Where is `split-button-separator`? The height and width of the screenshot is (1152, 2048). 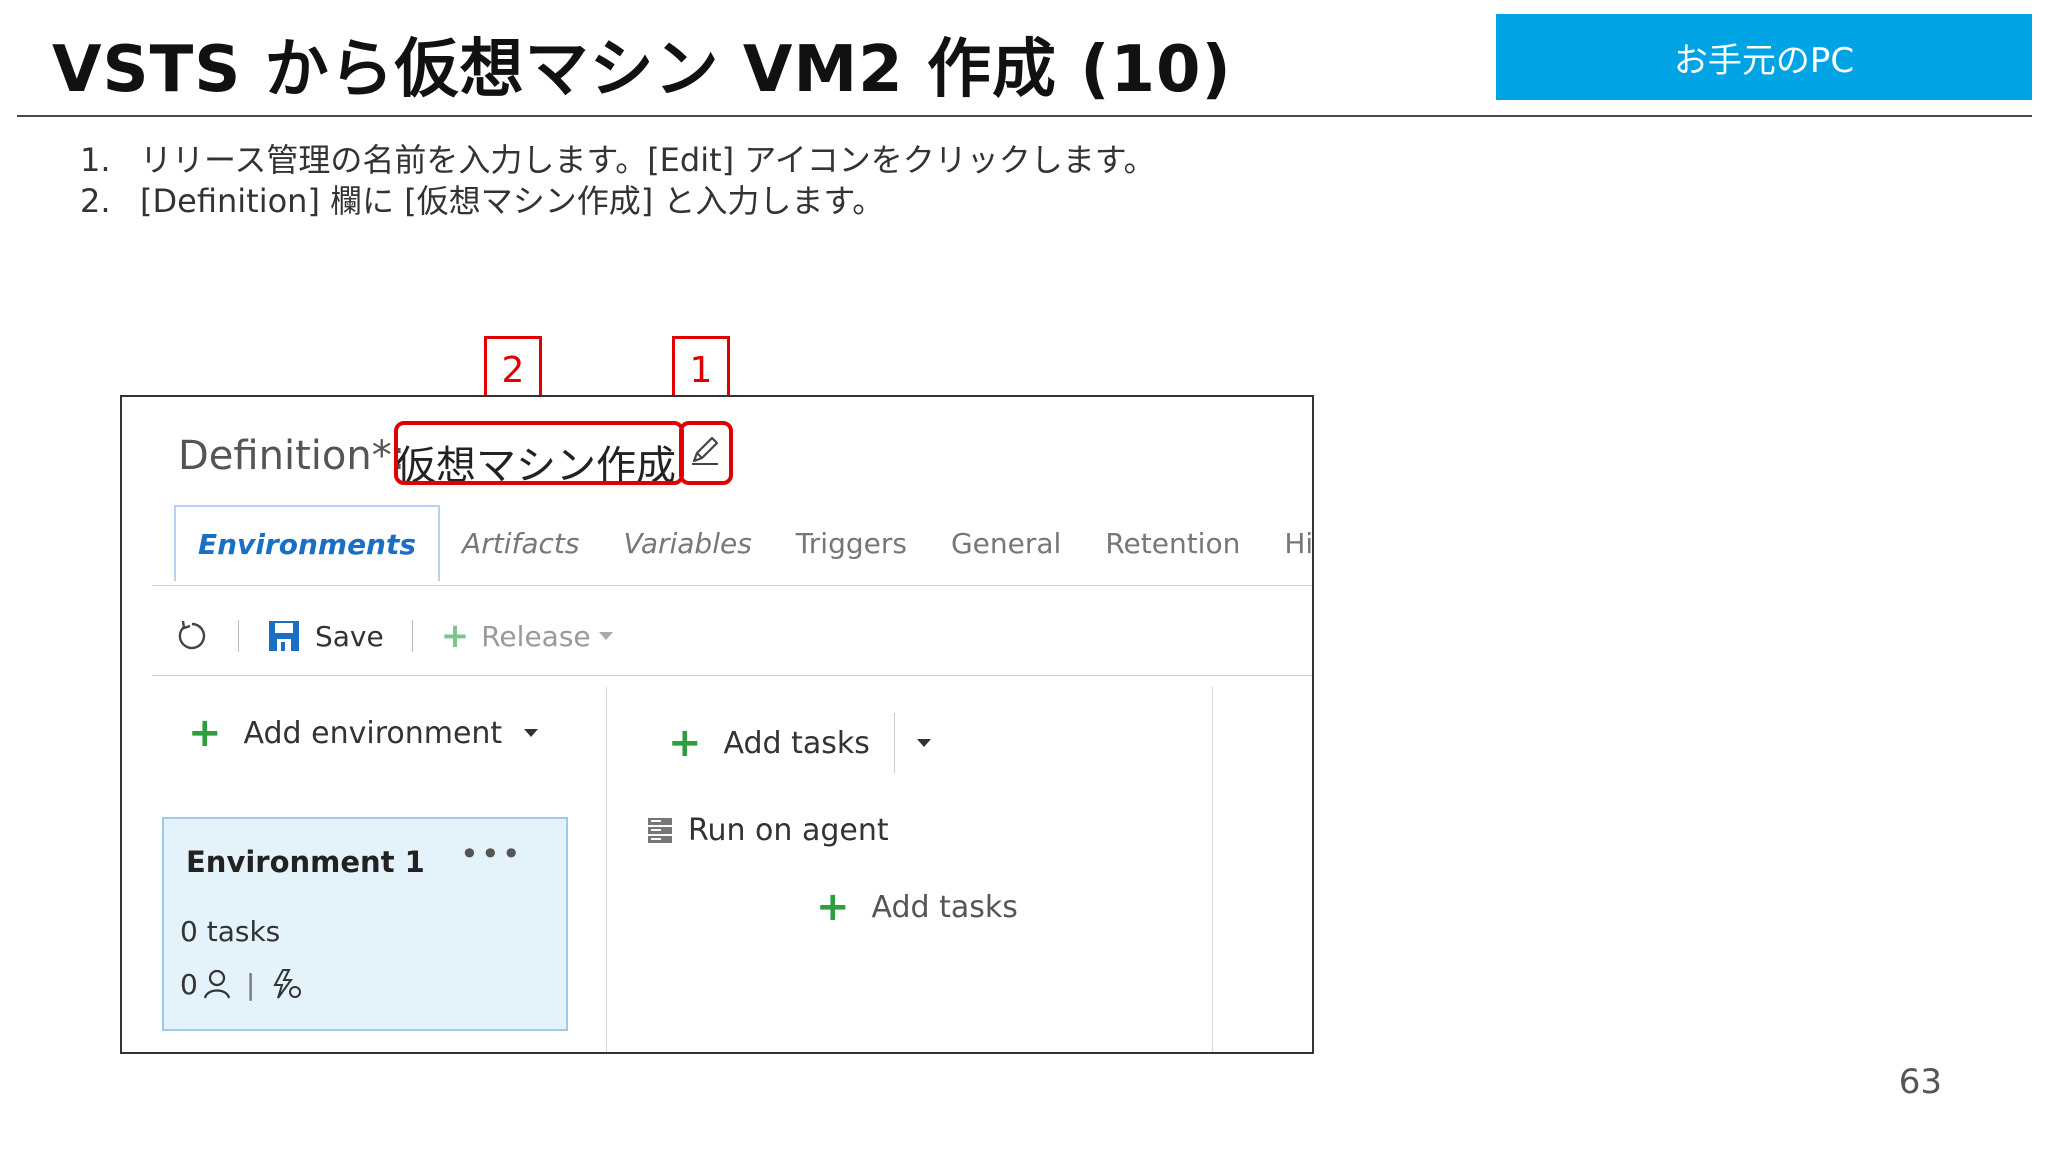
split-button-separator is located at coordinates (894, 743).